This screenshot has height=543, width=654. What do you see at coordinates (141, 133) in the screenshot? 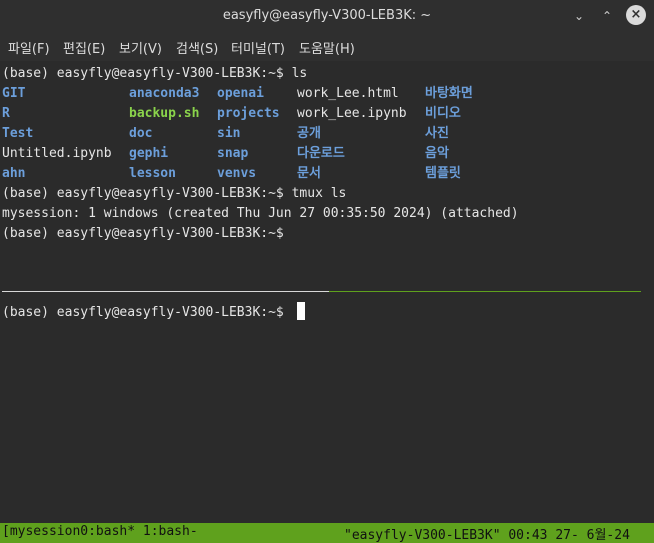
I see `ls-entry: doc` at bounding box center [141, 133].